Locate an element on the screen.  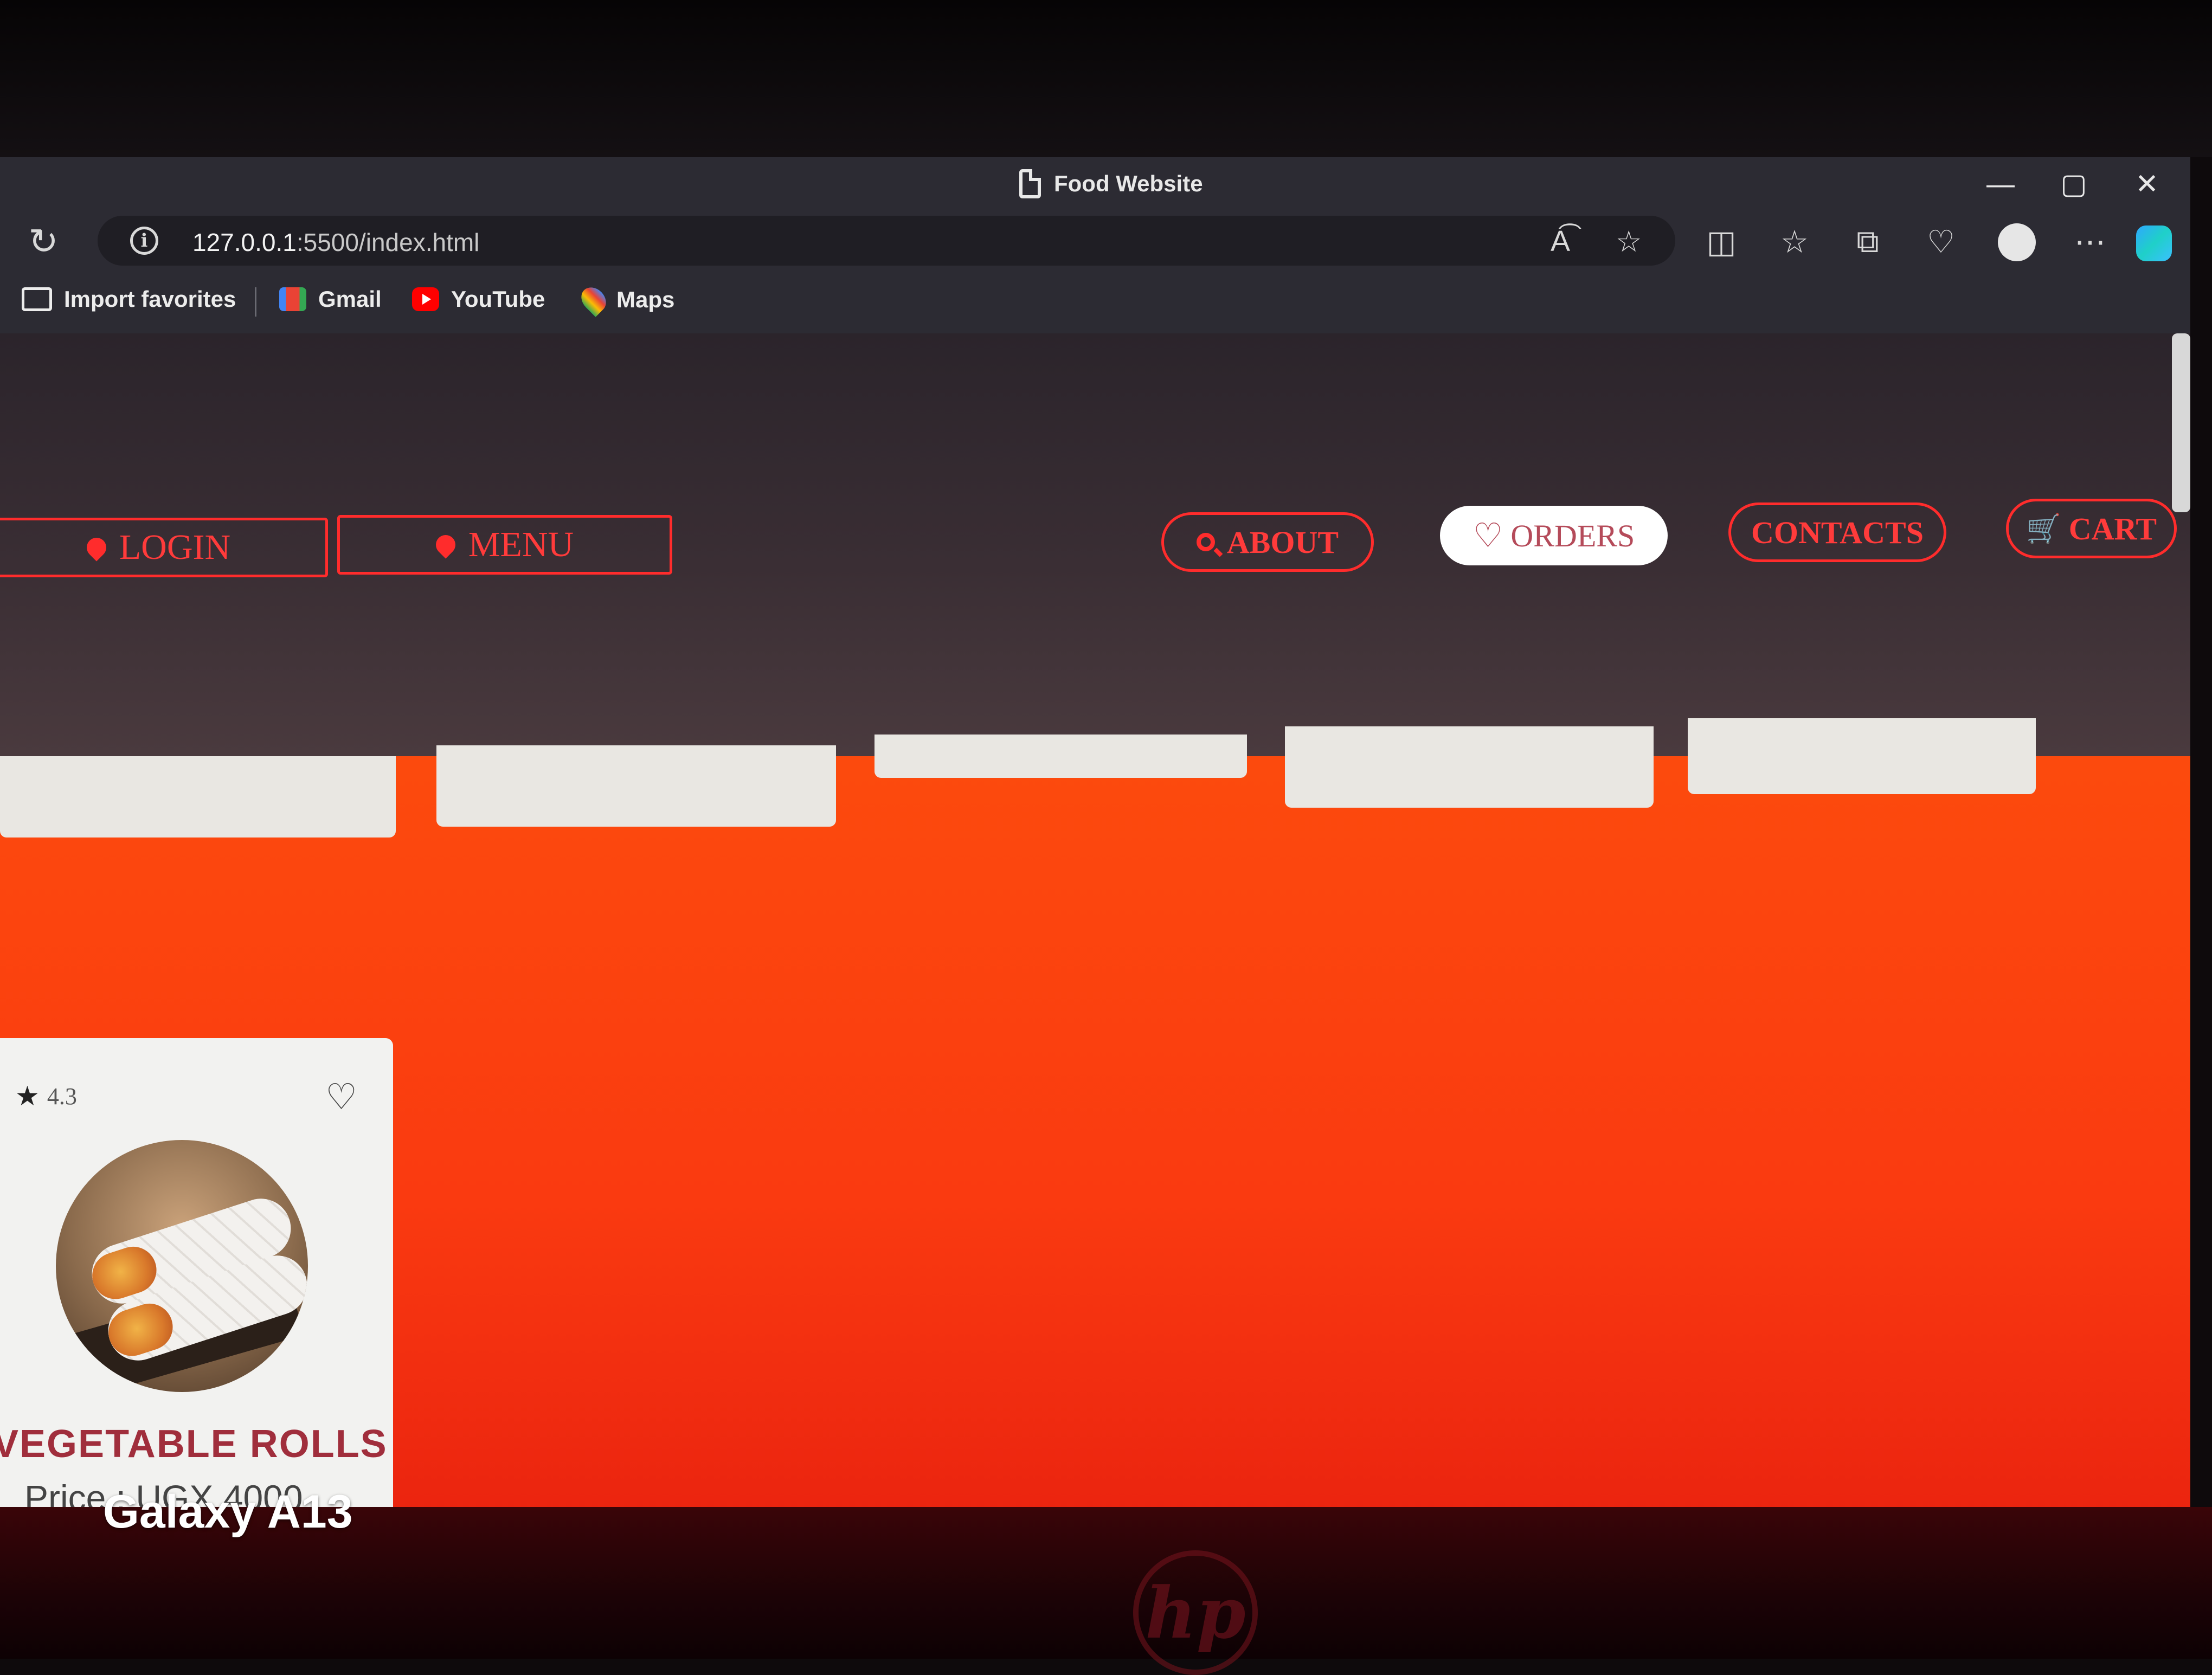
star-icon: ★ is located at coordinates (27, 1096).